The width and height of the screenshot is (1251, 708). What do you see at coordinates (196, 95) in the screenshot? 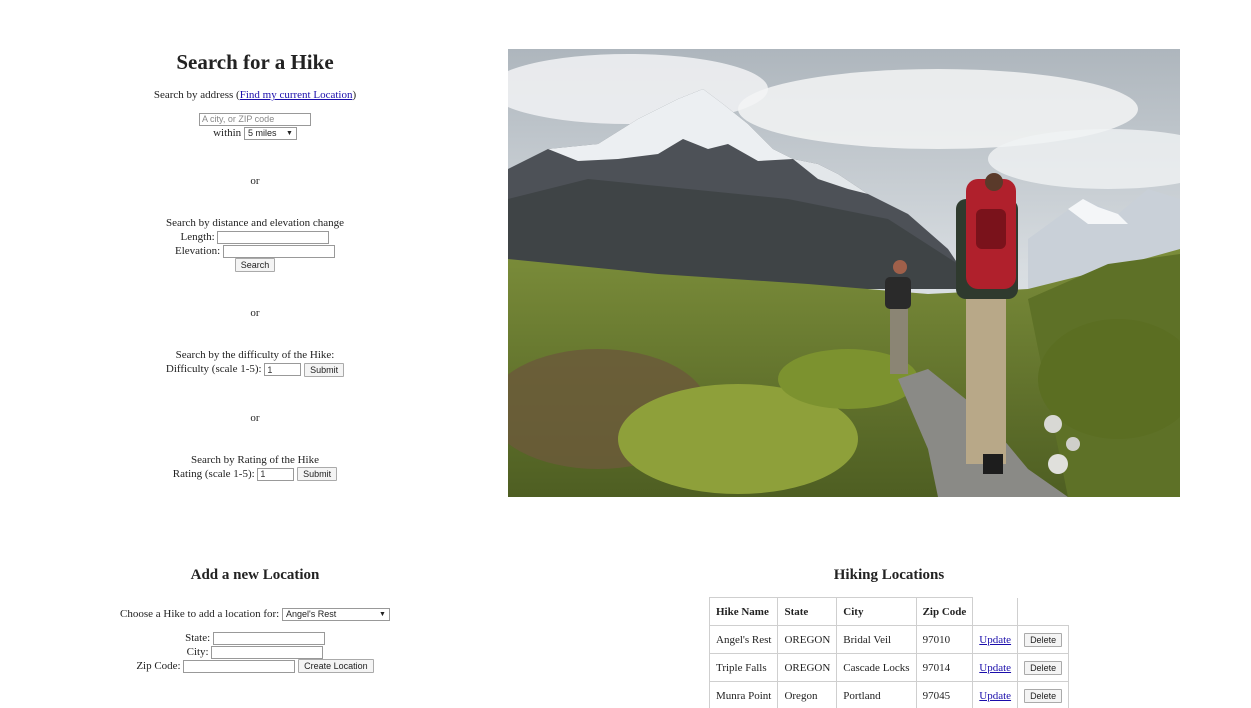
I see `address-prefix: Search by address (` at bounding box center [196, 95].